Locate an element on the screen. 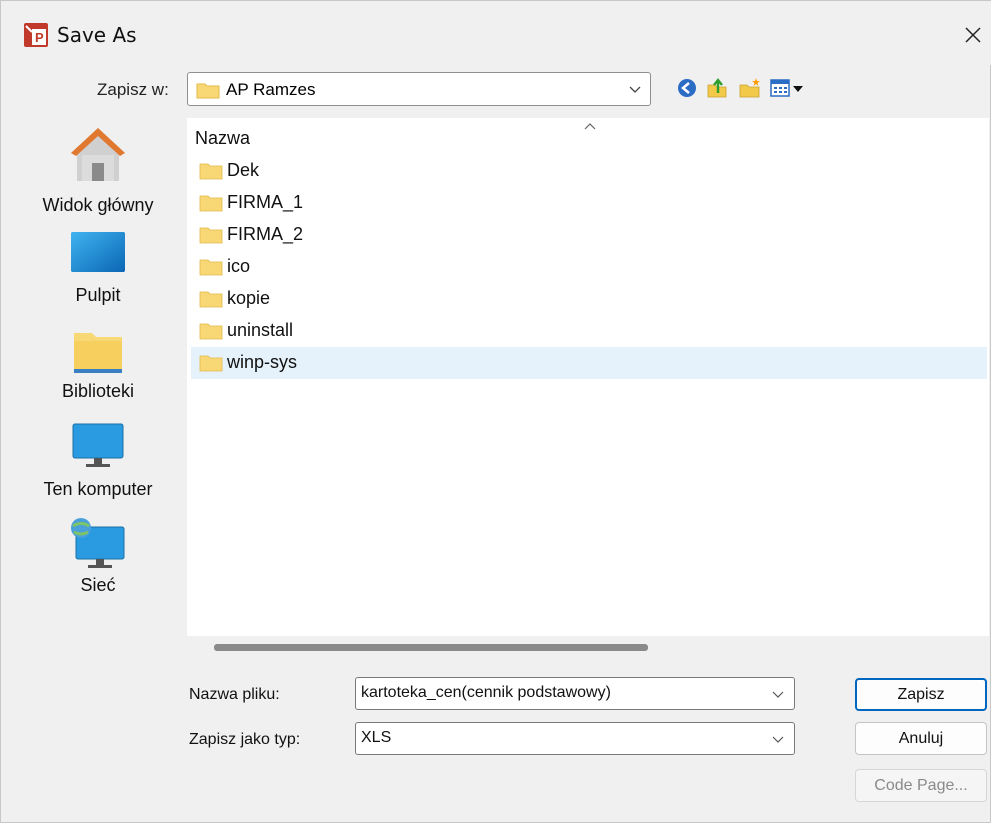 This screenshot has height=823, width=991. place-label: Widok główny is located at coordinates (98, 205).